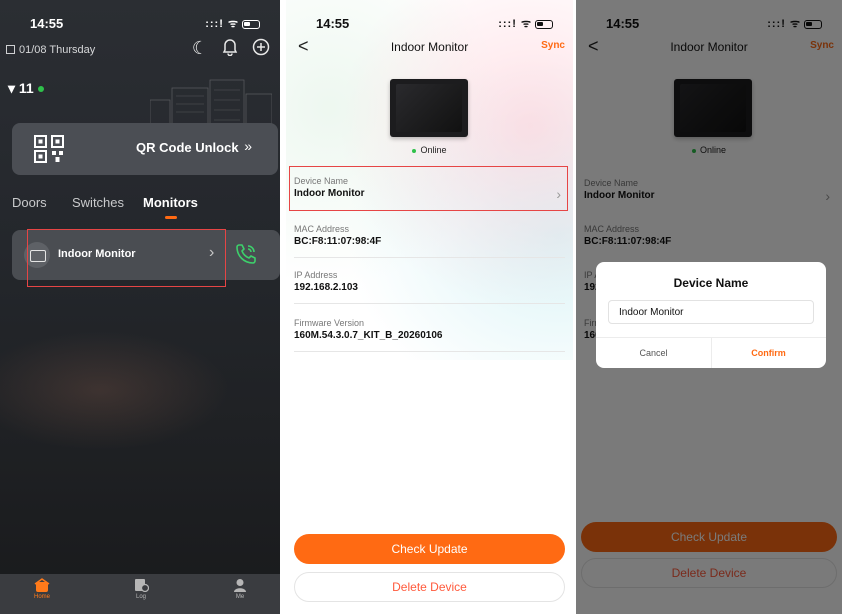  Describe the element at coordinates (429, 587) in the screenshot. I see `delete-device-button: Delete Device` at that location.